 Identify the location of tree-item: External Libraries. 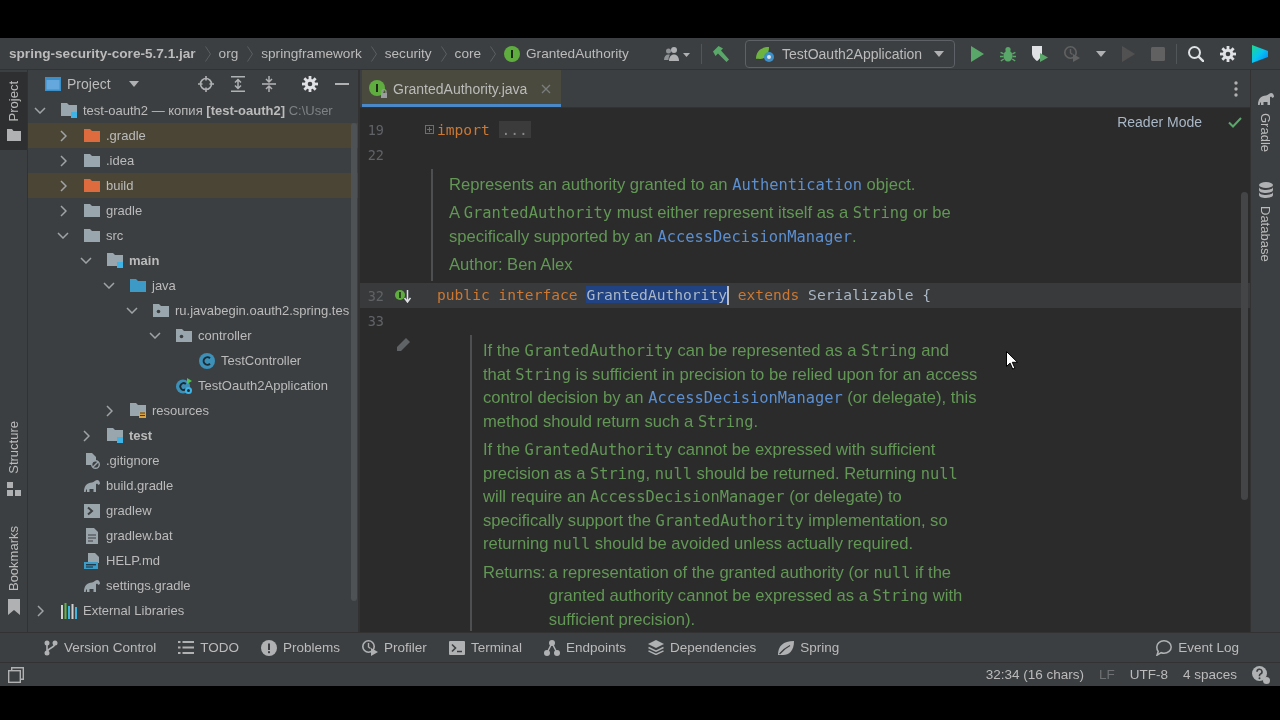
(134, 610).